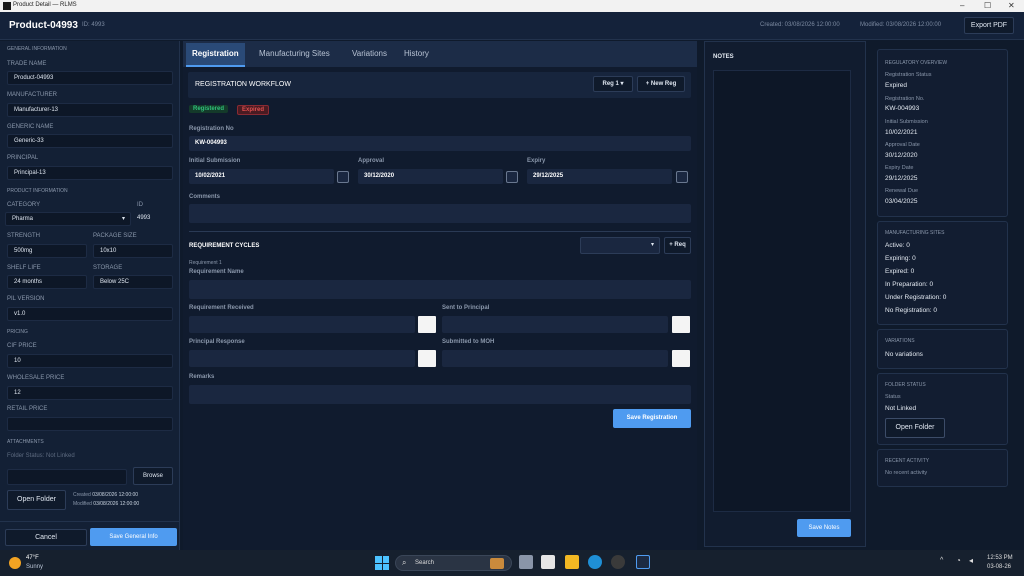 The image size is (1024, 576). I want to click on created-value: 03/08/2026 12:00:00, so click(115, 495).